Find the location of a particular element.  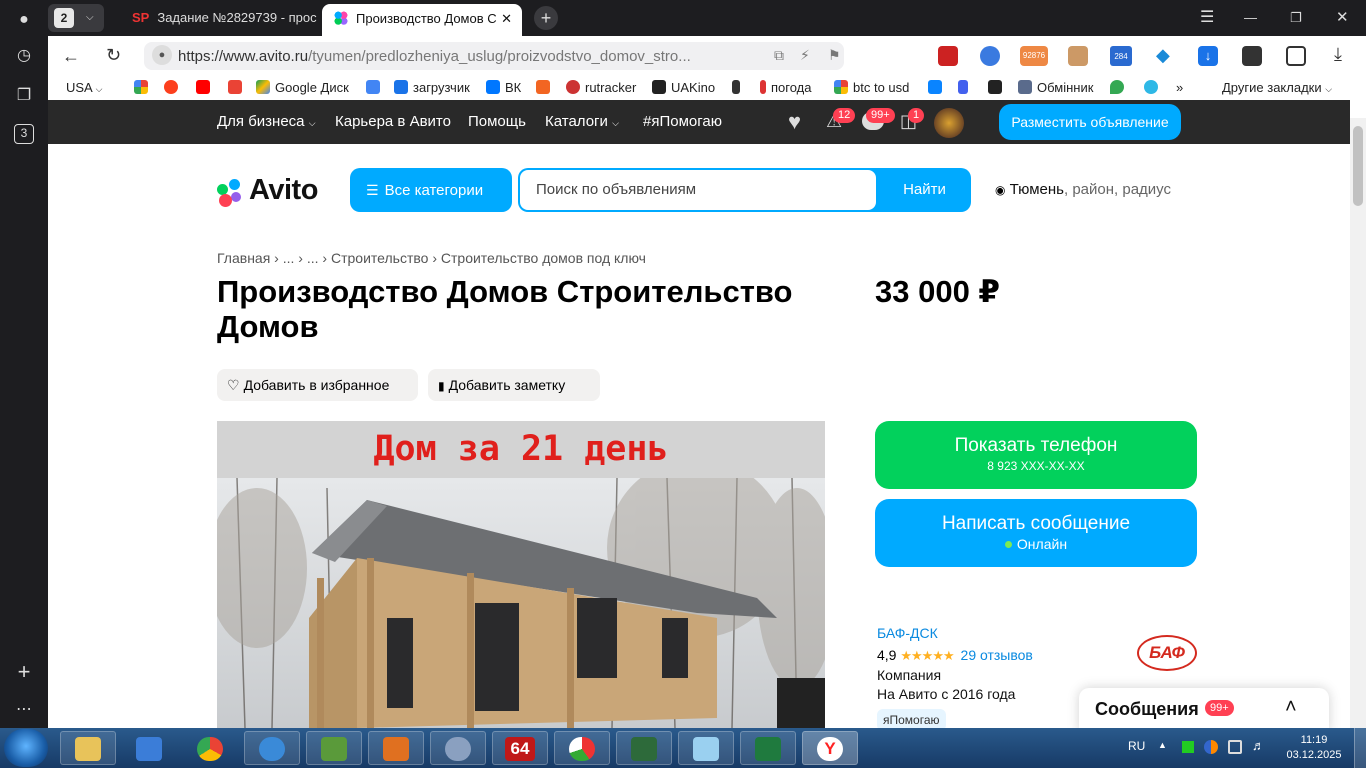

show-phone-button: Показать телефон 8 923 XXX-XX-XX is located at coordinates (1036, 455).